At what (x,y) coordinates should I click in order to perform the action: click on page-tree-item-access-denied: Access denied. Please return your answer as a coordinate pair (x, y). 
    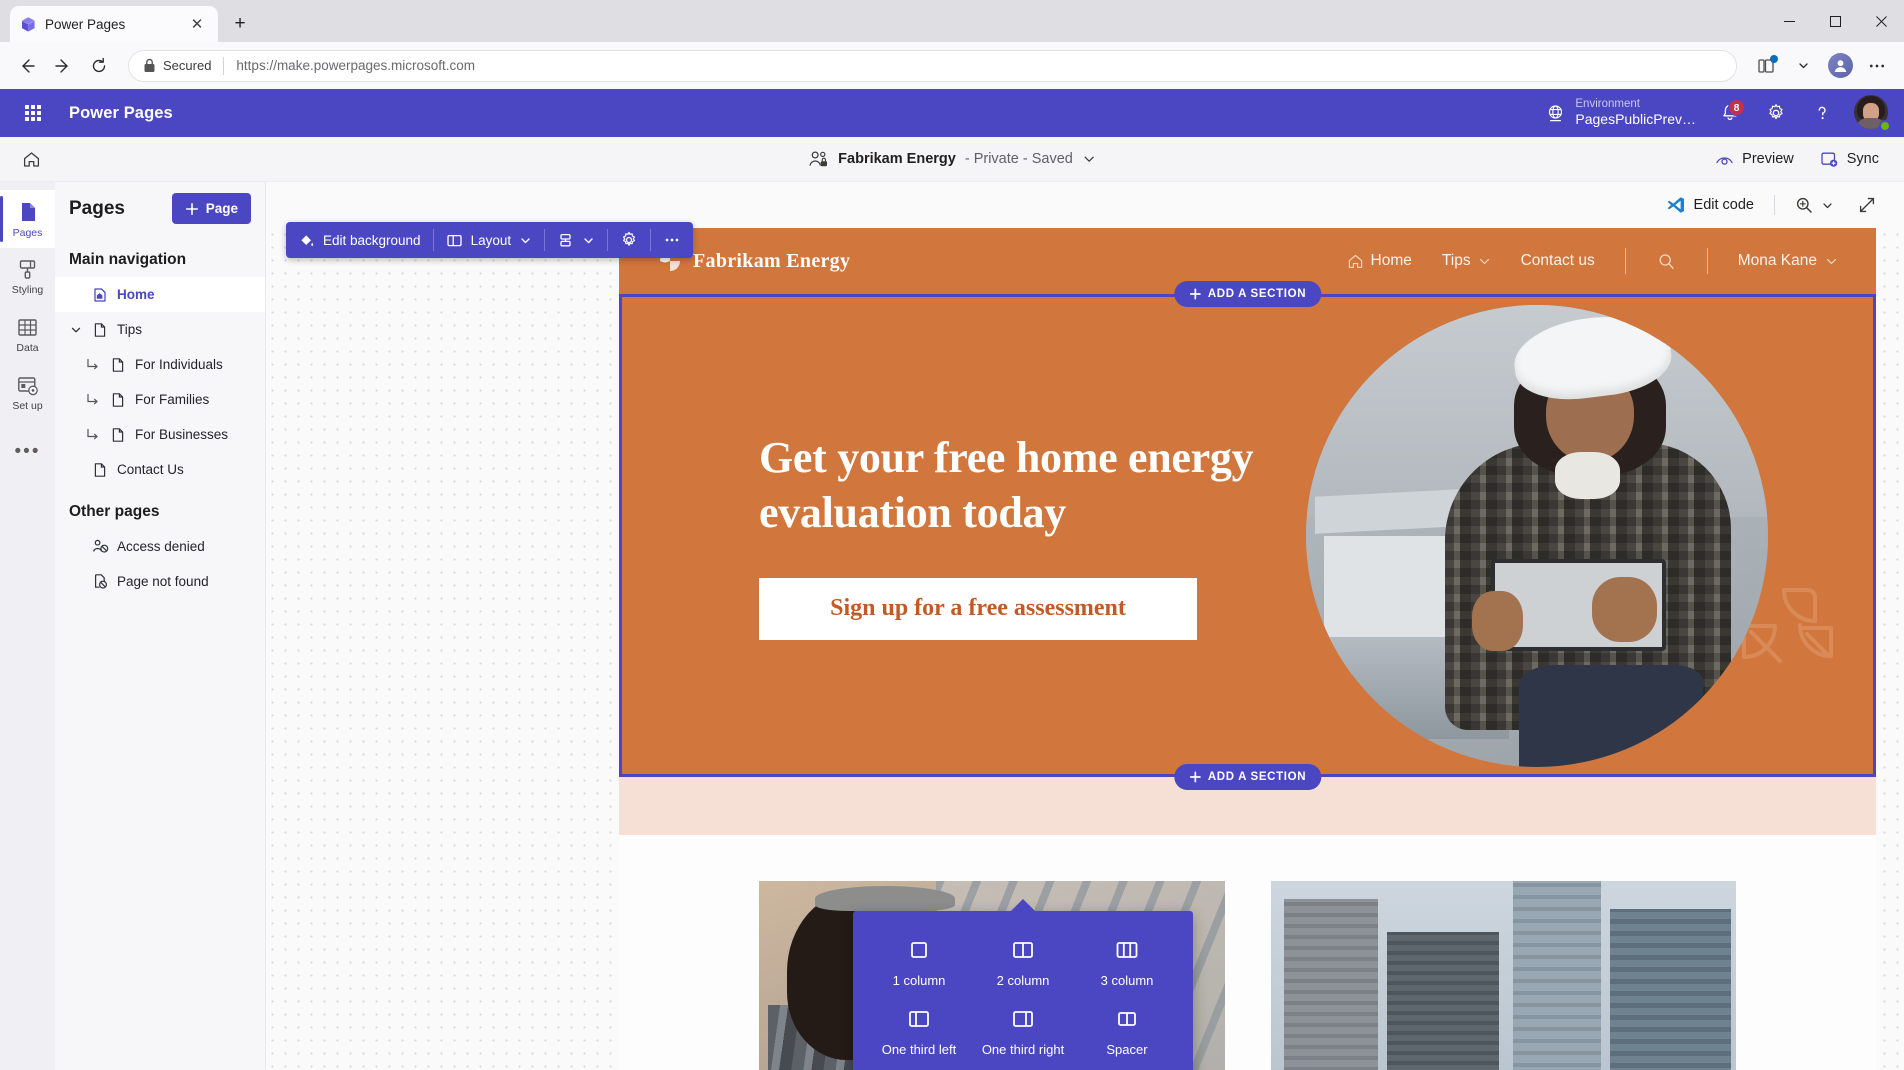
    Looking at the image, I should click on (160, 546).